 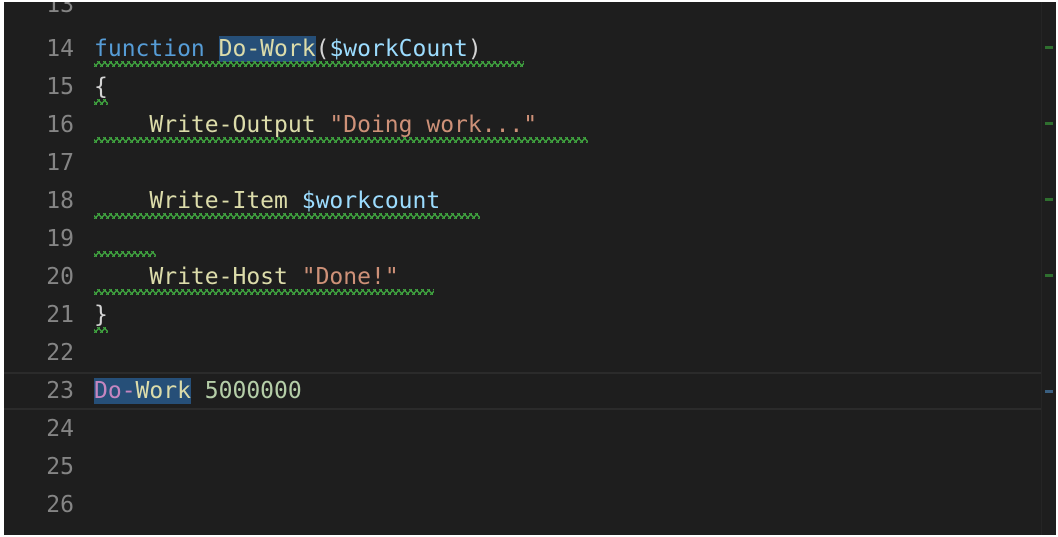 What do you see at coordinates (101, 315) in the screenshot?
I see `brace-close: }` at bounding box center [101, 315].